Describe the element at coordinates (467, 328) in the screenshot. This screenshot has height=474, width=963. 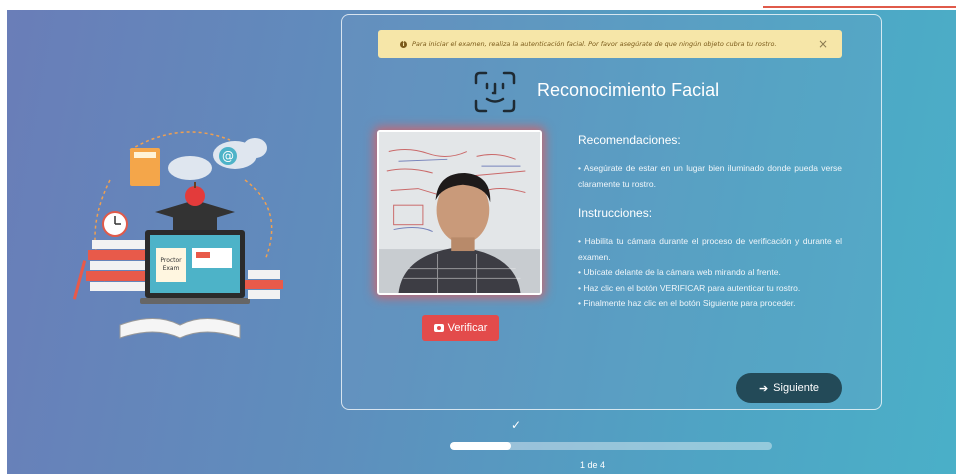
I see `verify-label: Verificar` at that location.